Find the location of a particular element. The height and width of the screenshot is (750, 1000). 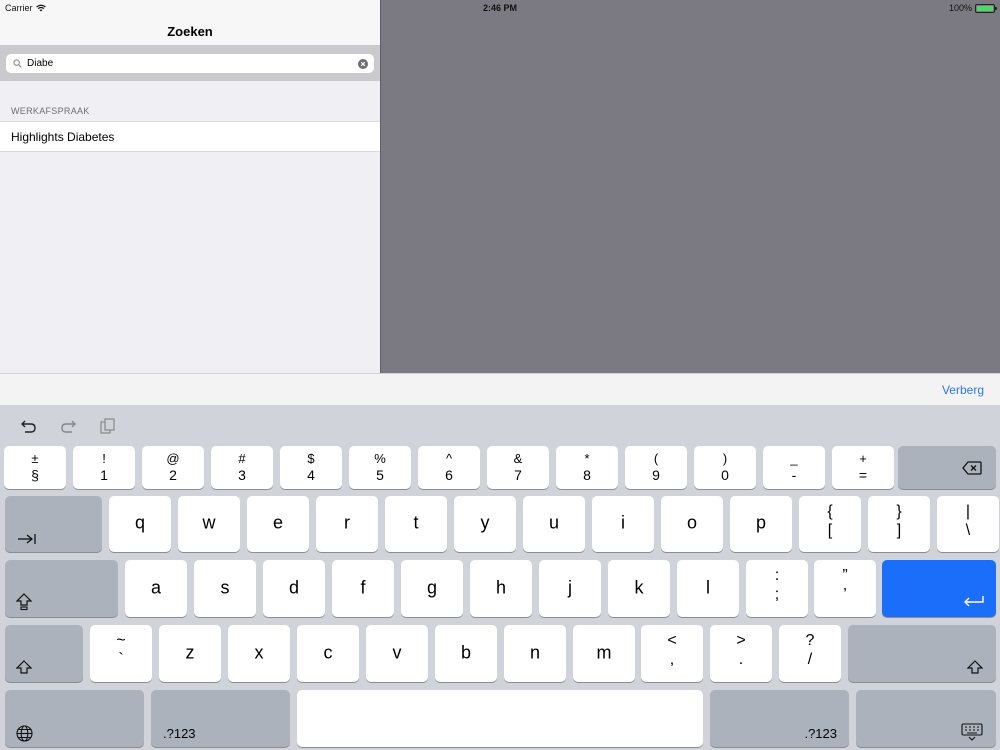

key-label: t is located at coordinates (416, 522).